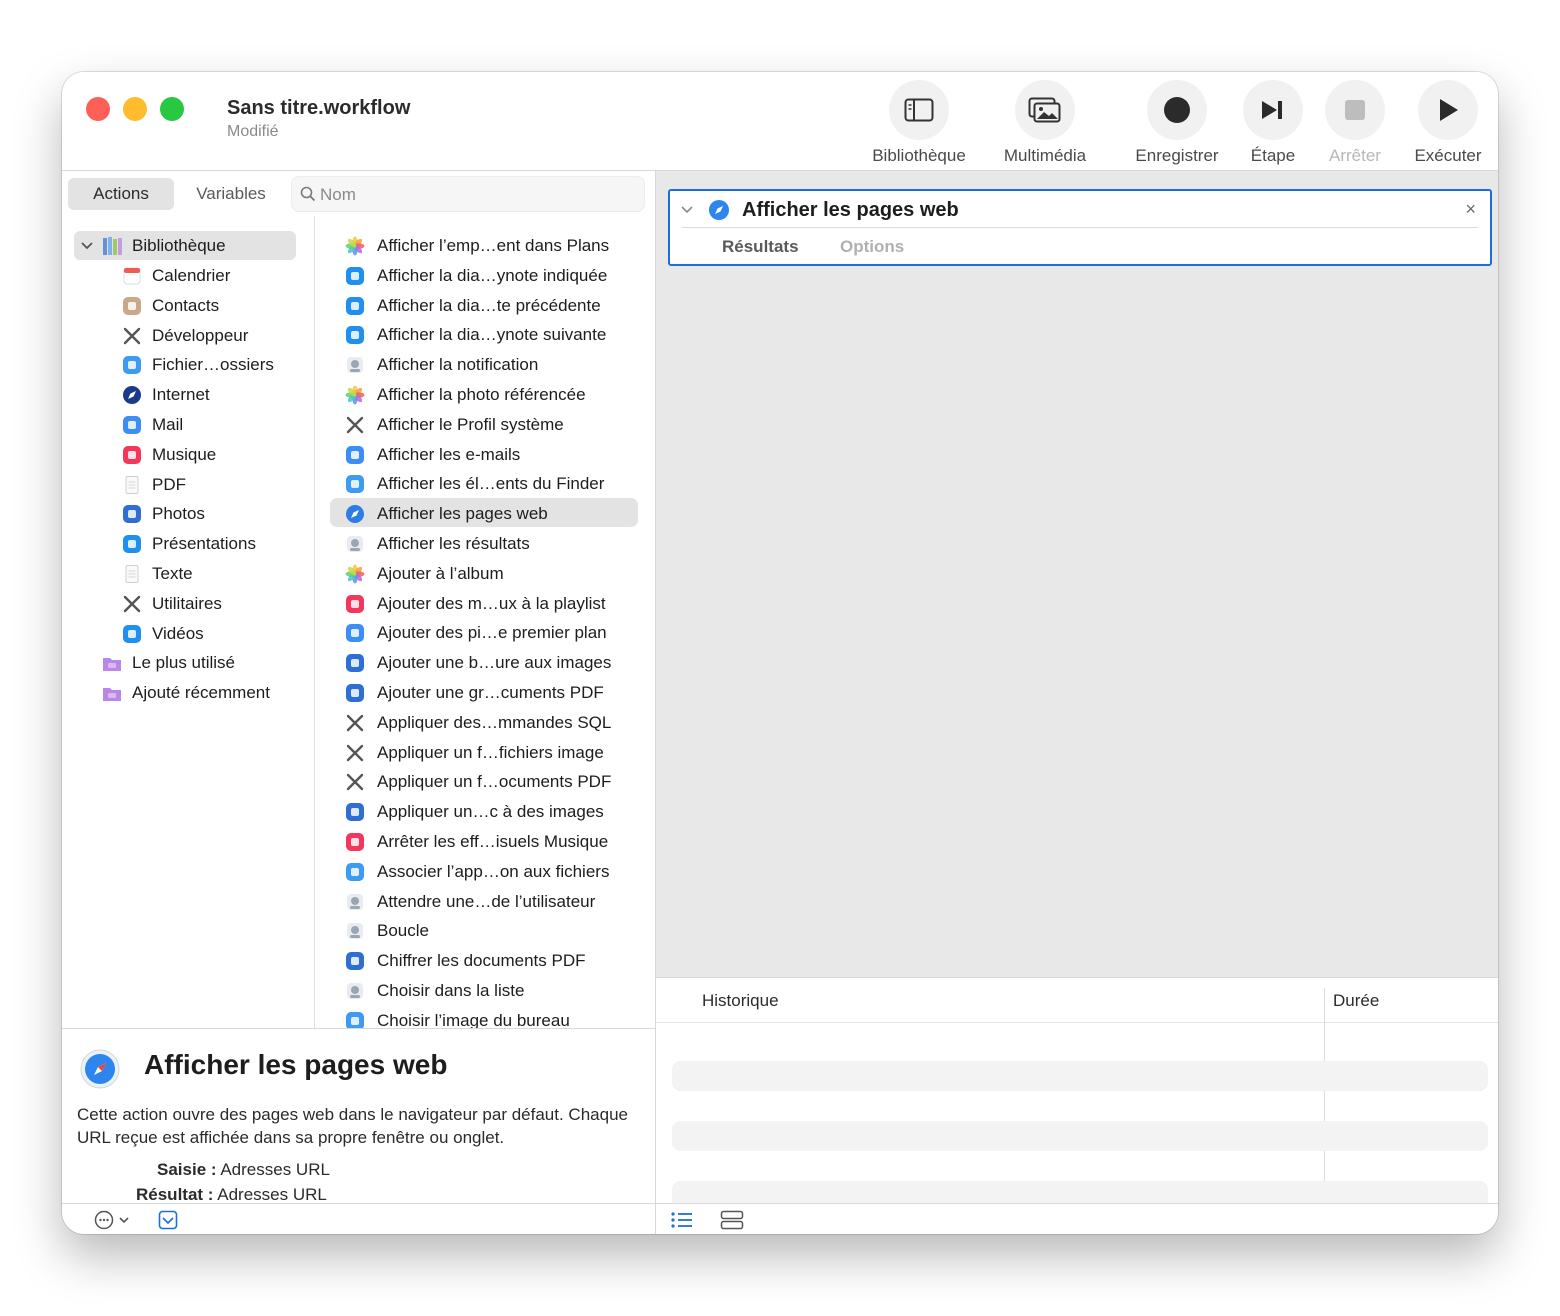 The image size is (1560, 1316). I want to click on search-icon, so click(308, 194).